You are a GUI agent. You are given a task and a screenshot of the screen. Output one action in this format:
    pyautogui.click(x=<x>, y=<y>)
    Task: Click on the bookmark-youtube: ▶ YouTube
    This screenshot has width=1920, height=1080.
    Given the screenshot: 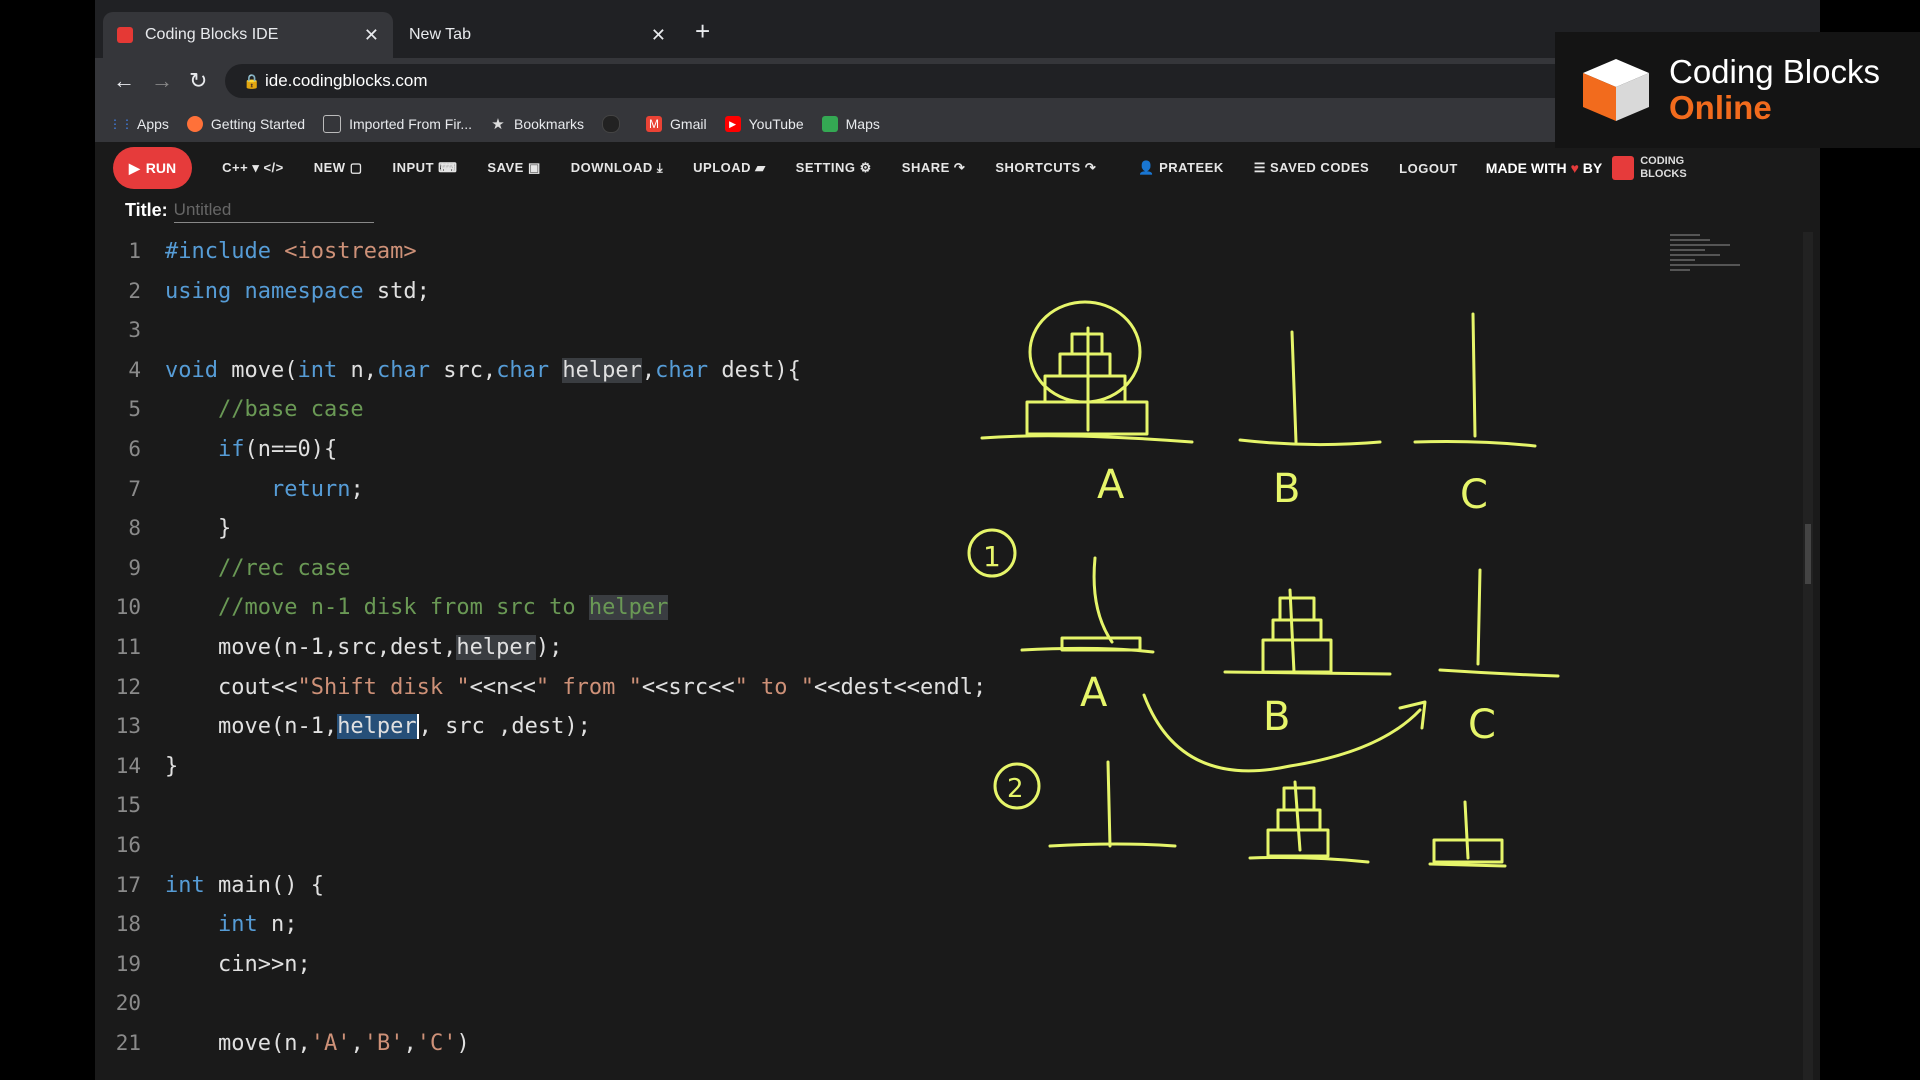 What is the action you would take?
    pyautogui.click(x=764, y=124)
    